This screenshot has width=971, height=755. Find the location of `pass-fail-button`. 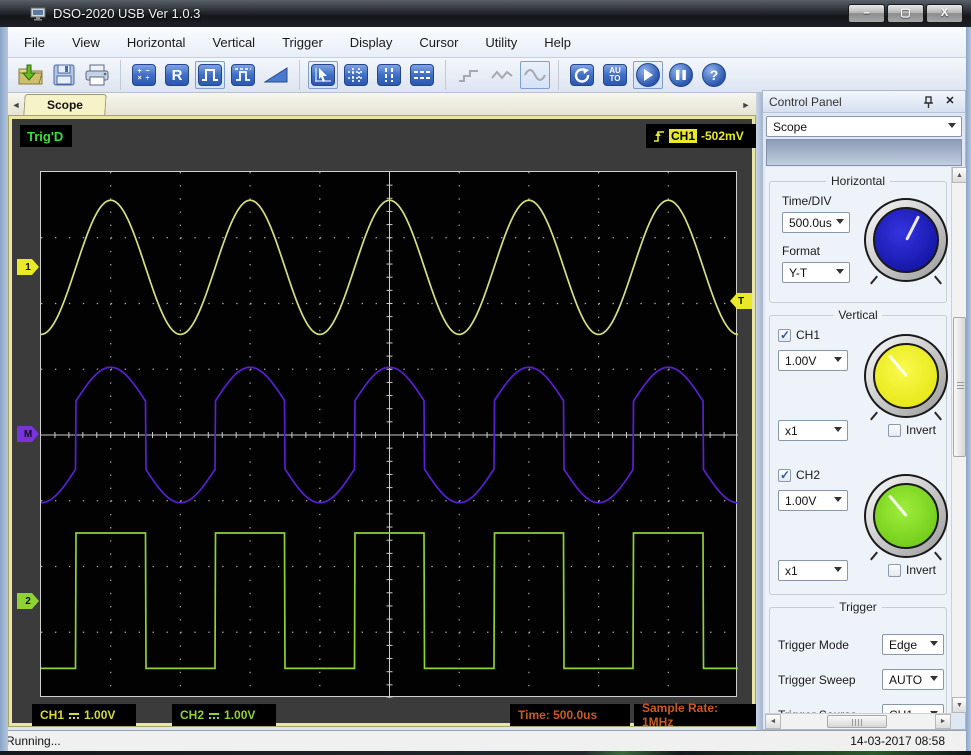

pass-fail-button is located at coordinates (243, 75).